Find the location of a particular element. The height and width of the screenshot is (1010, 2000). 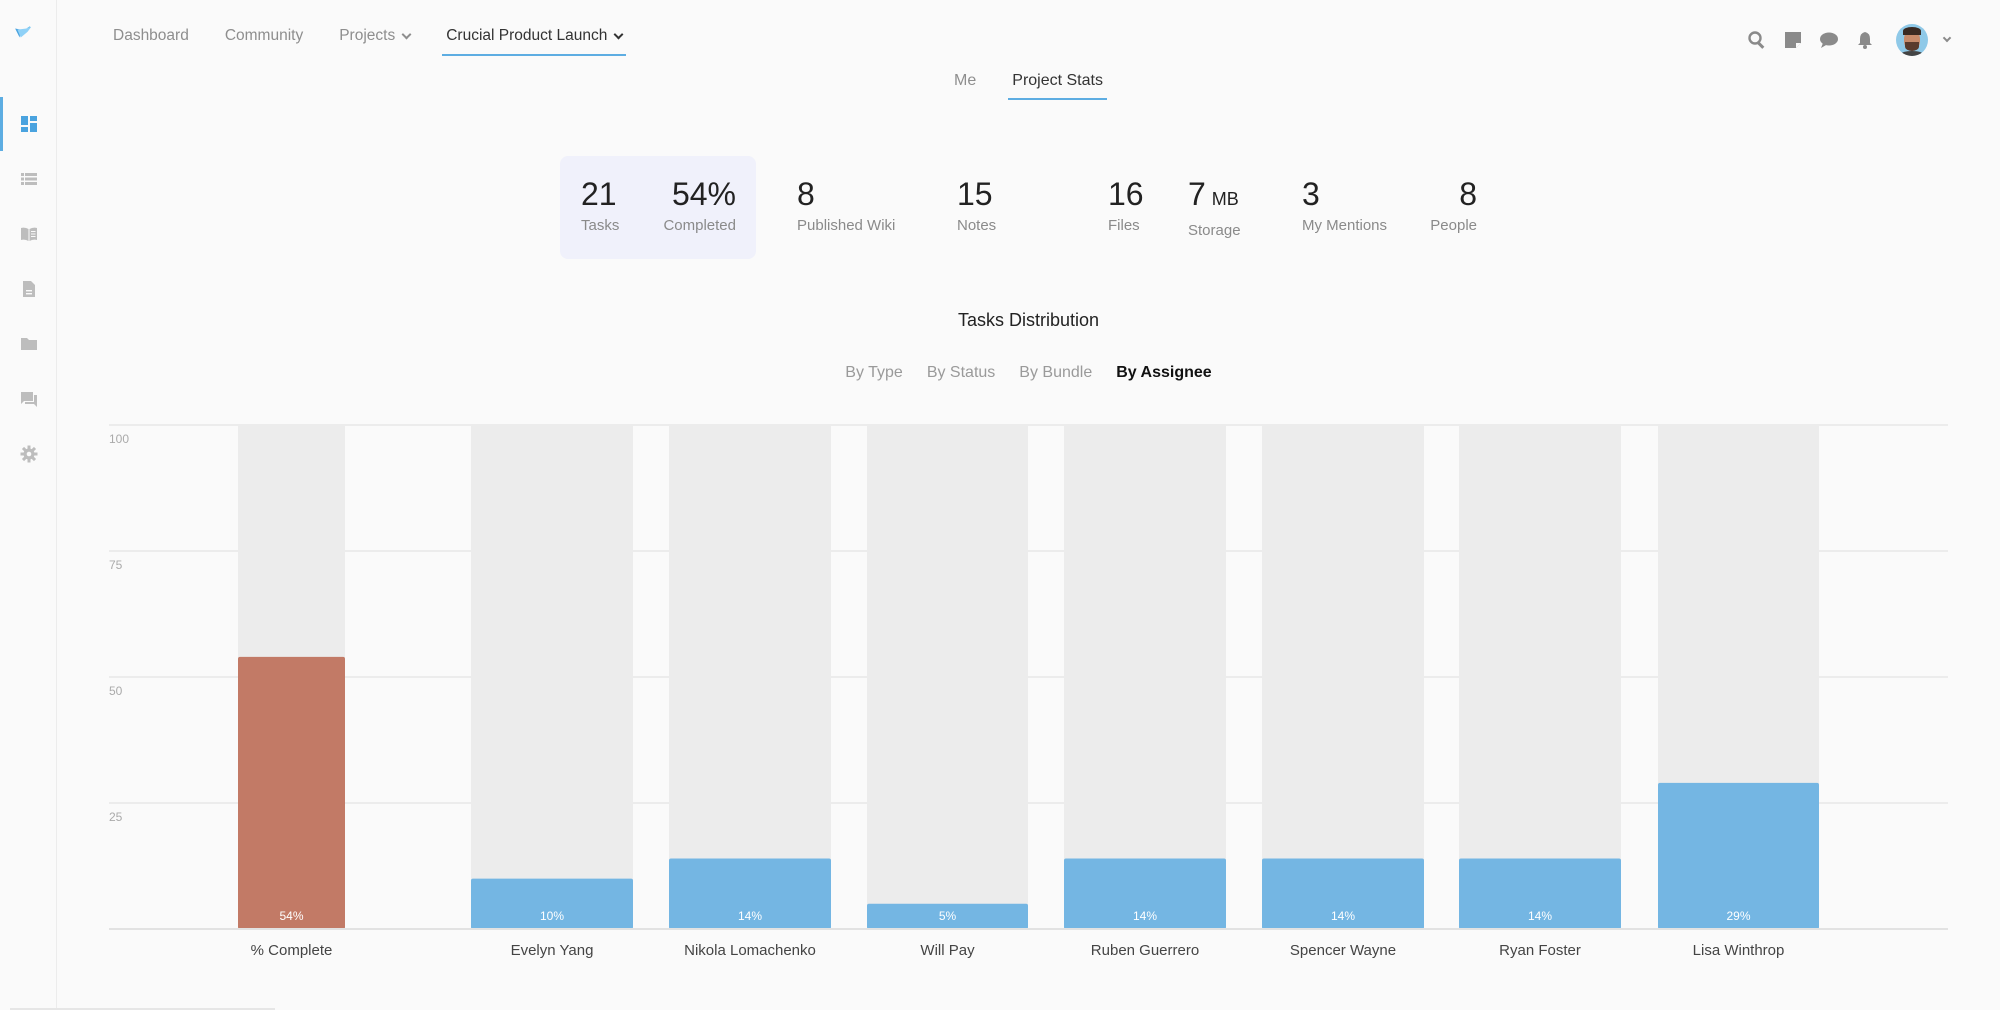

search-button is located at coordinates (1757, 40).